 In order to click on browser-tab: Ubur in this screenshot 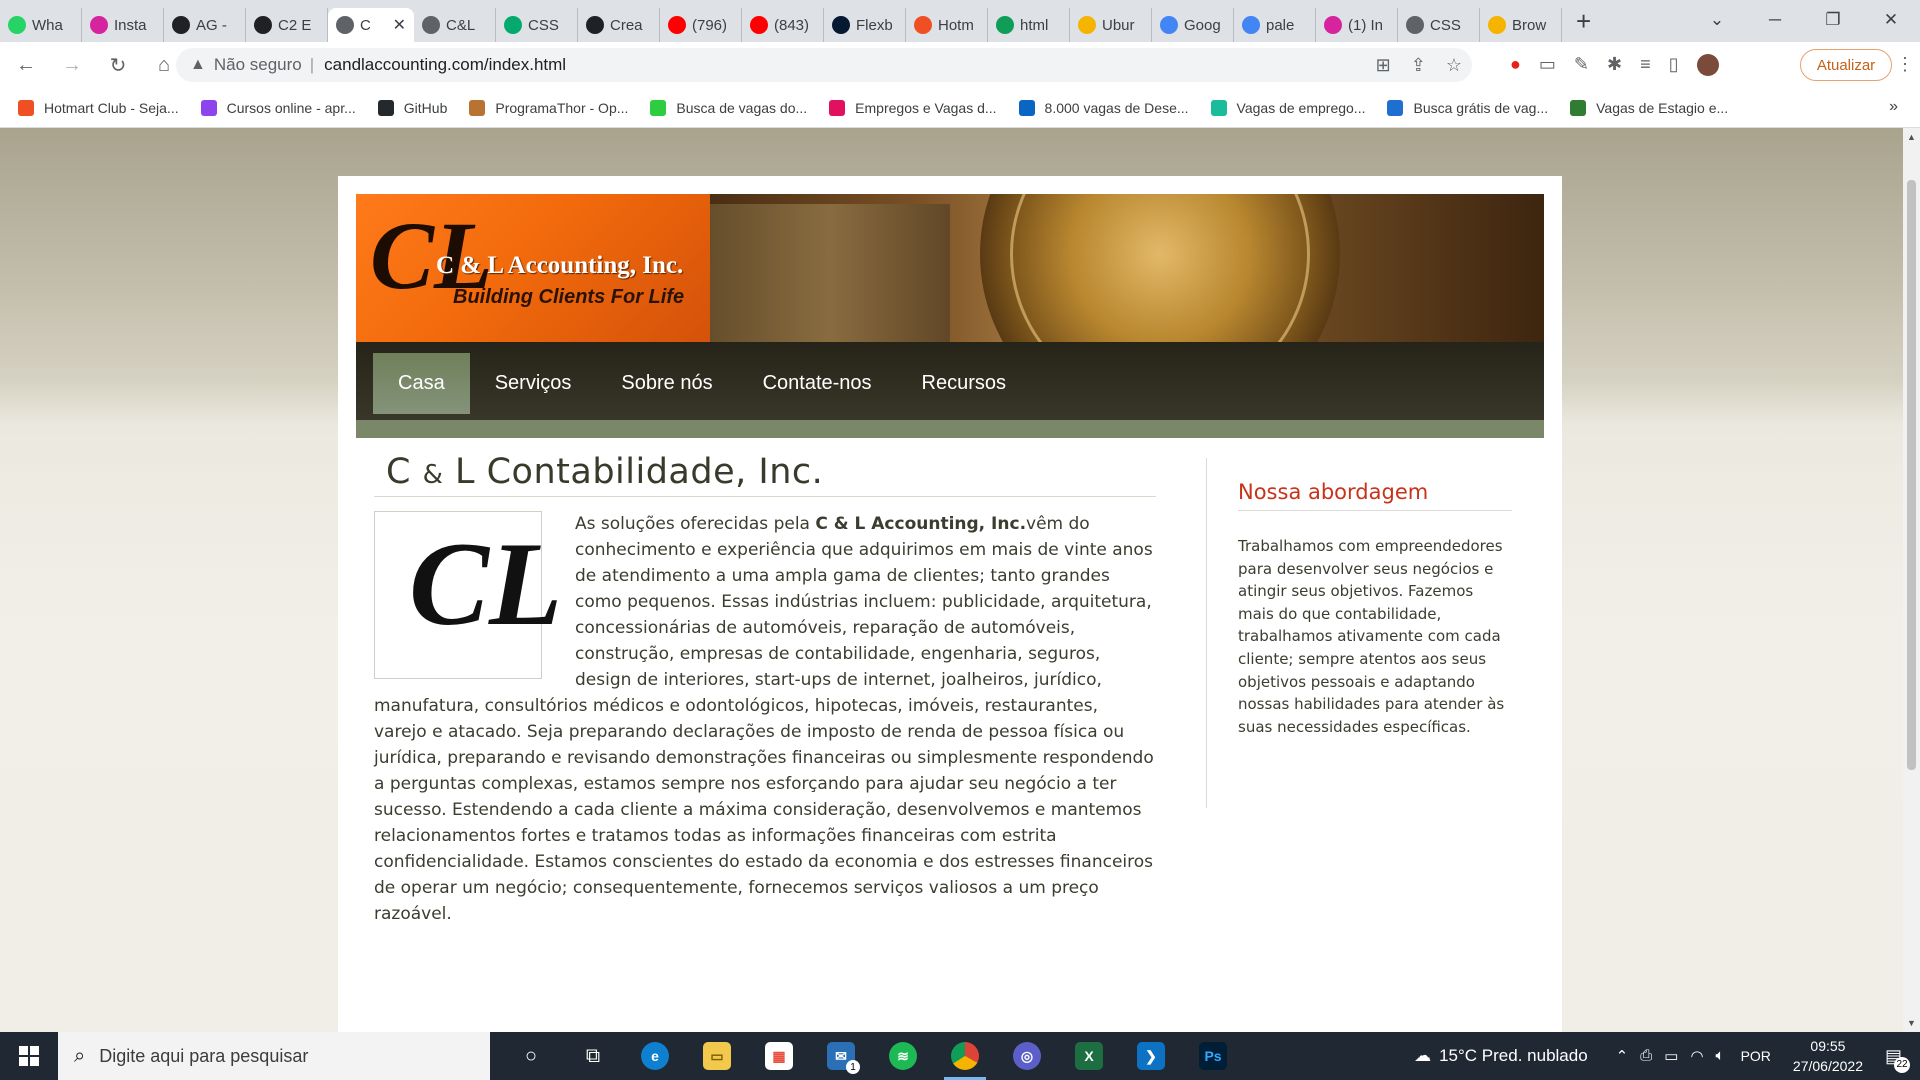, I will do `click(1111, 25)`.